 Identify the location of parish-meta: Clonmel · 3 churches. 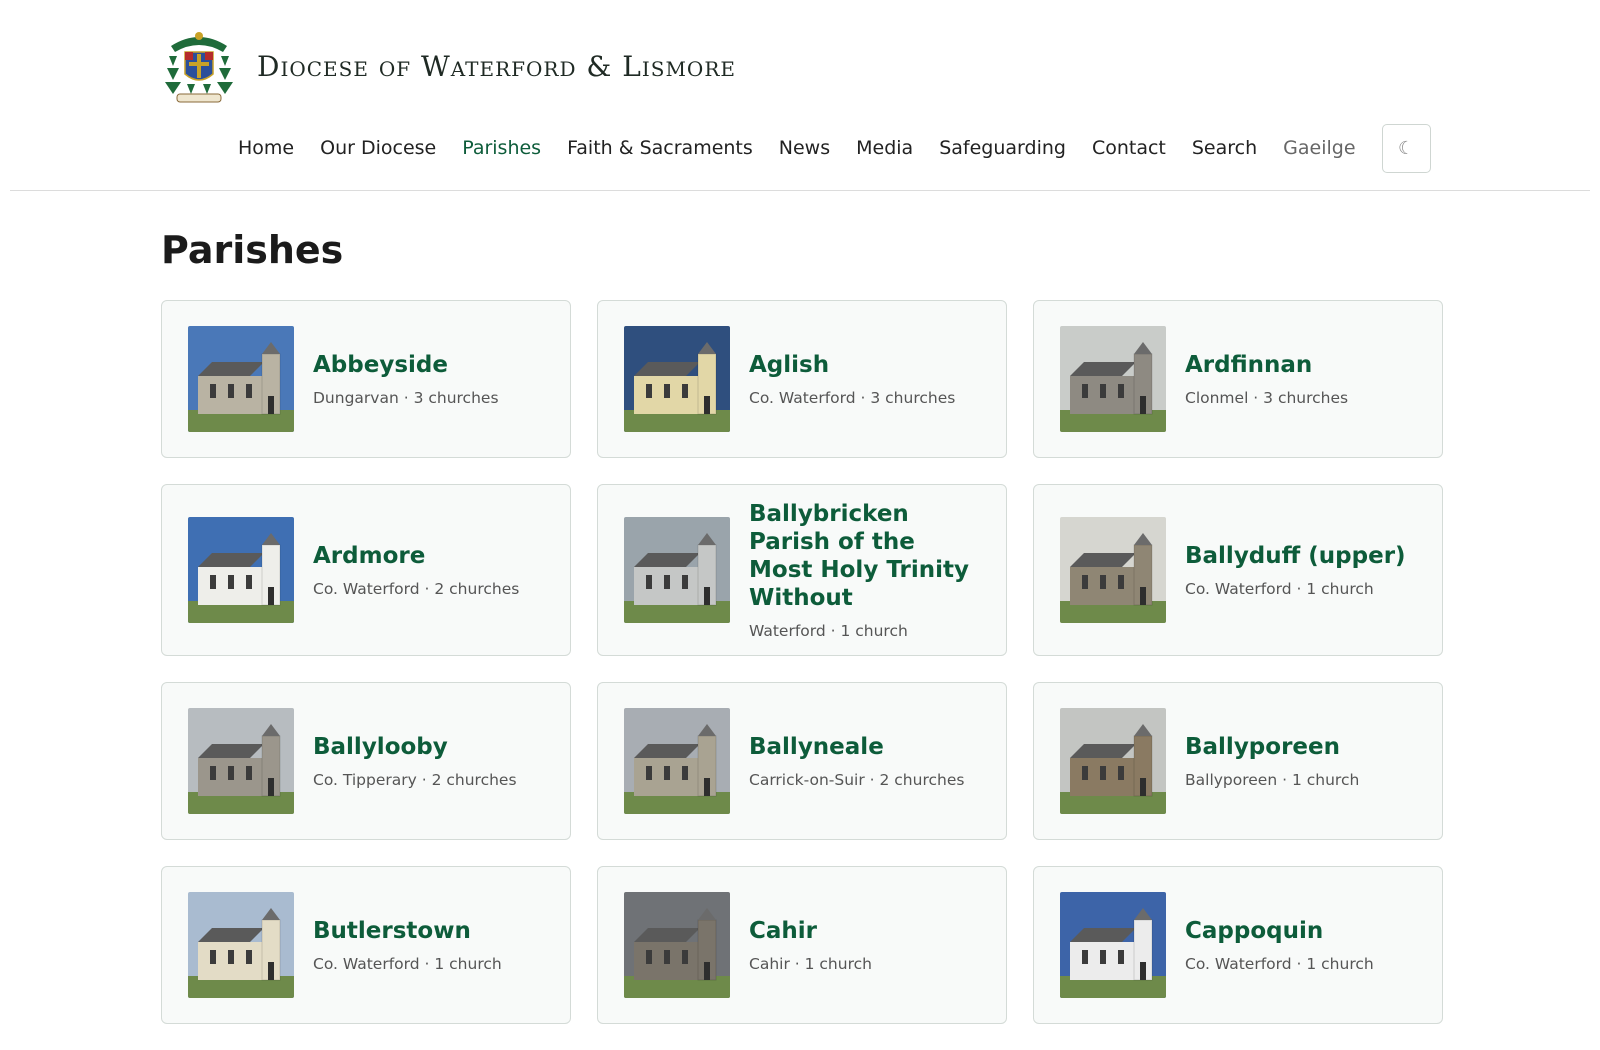
(1267, 398).